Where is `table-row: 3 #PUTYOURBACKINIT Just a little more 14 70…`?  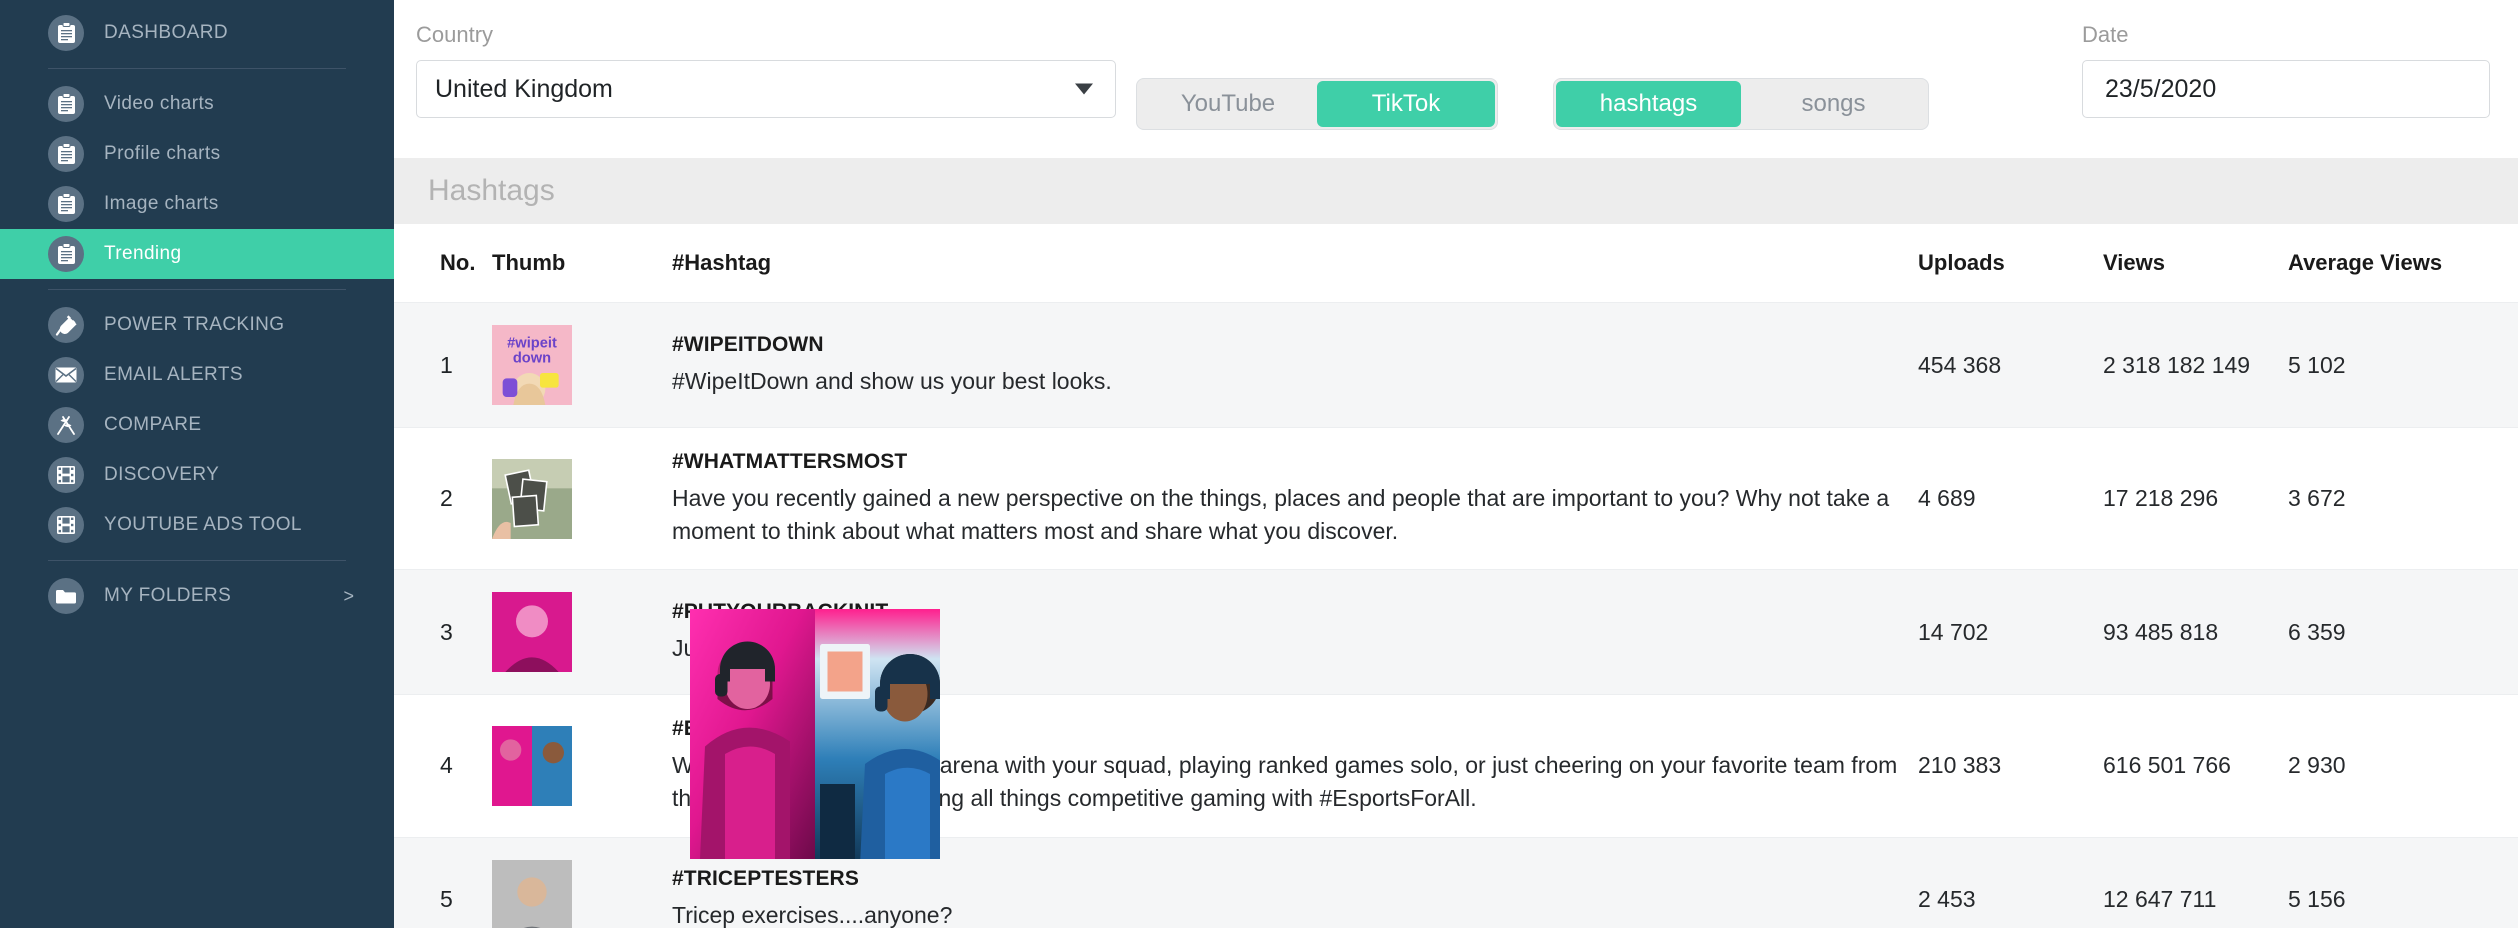
table-row: 3 #PUTYOURBACKINIT Just a little more 14 70… is located at coordinates (1456, 632).